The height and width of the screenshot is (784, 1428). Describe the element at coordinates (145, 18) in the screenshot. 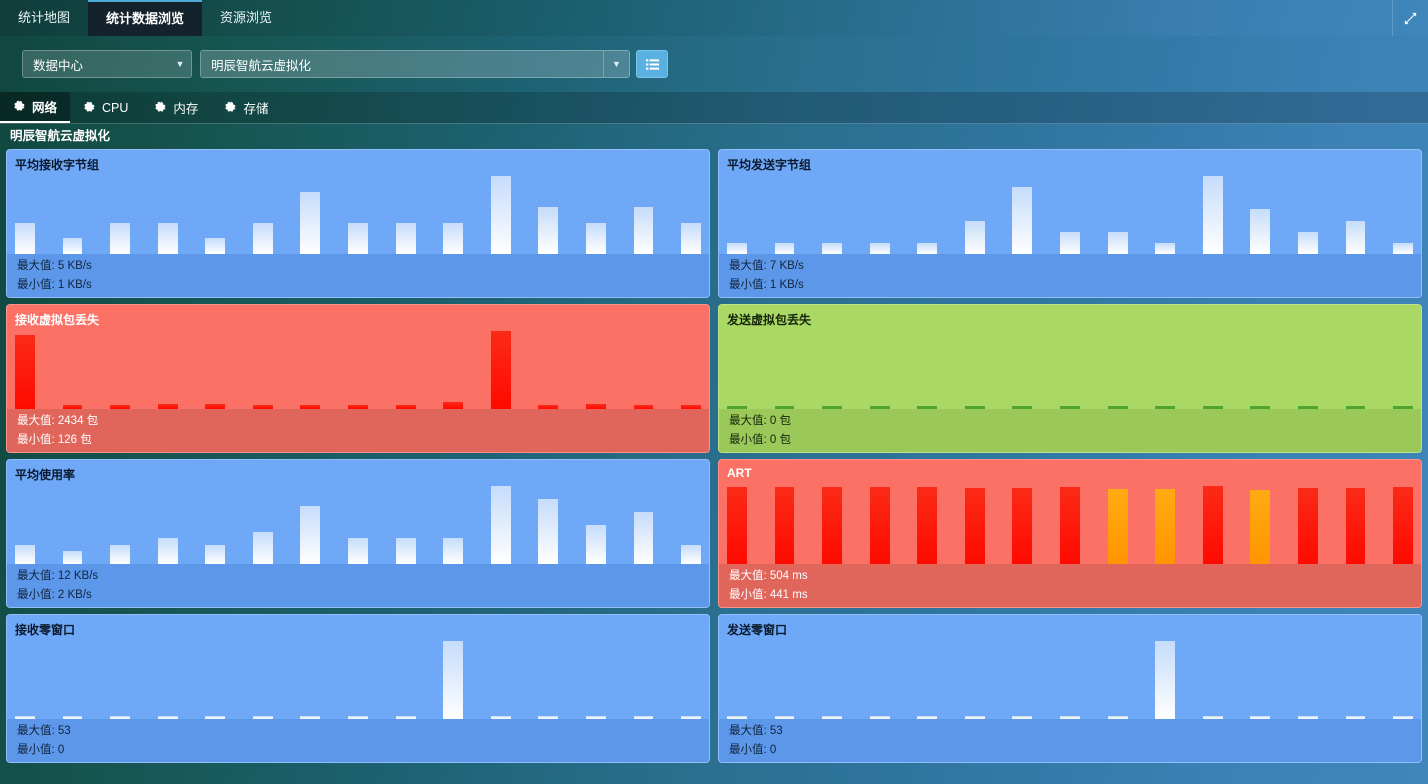

I see `tab-statistics-data-browse: 统计数据浏览` at that location.